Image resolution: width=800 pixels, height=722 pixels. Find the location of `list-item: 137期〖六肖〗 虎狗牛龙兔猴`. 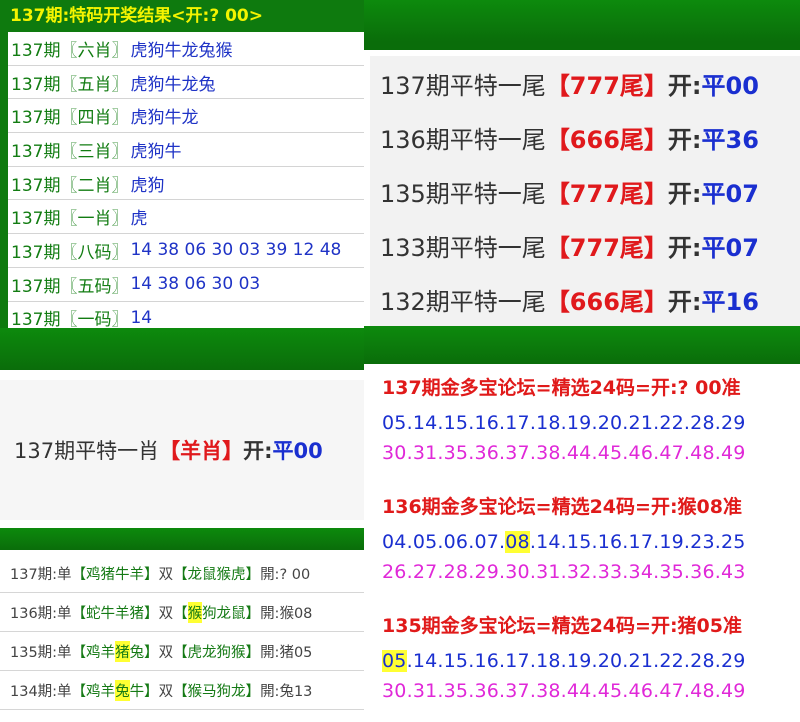

list-item: 137期〖六肖〗 虎狗牛龙兔猴 is located at coordinates (186, 49).